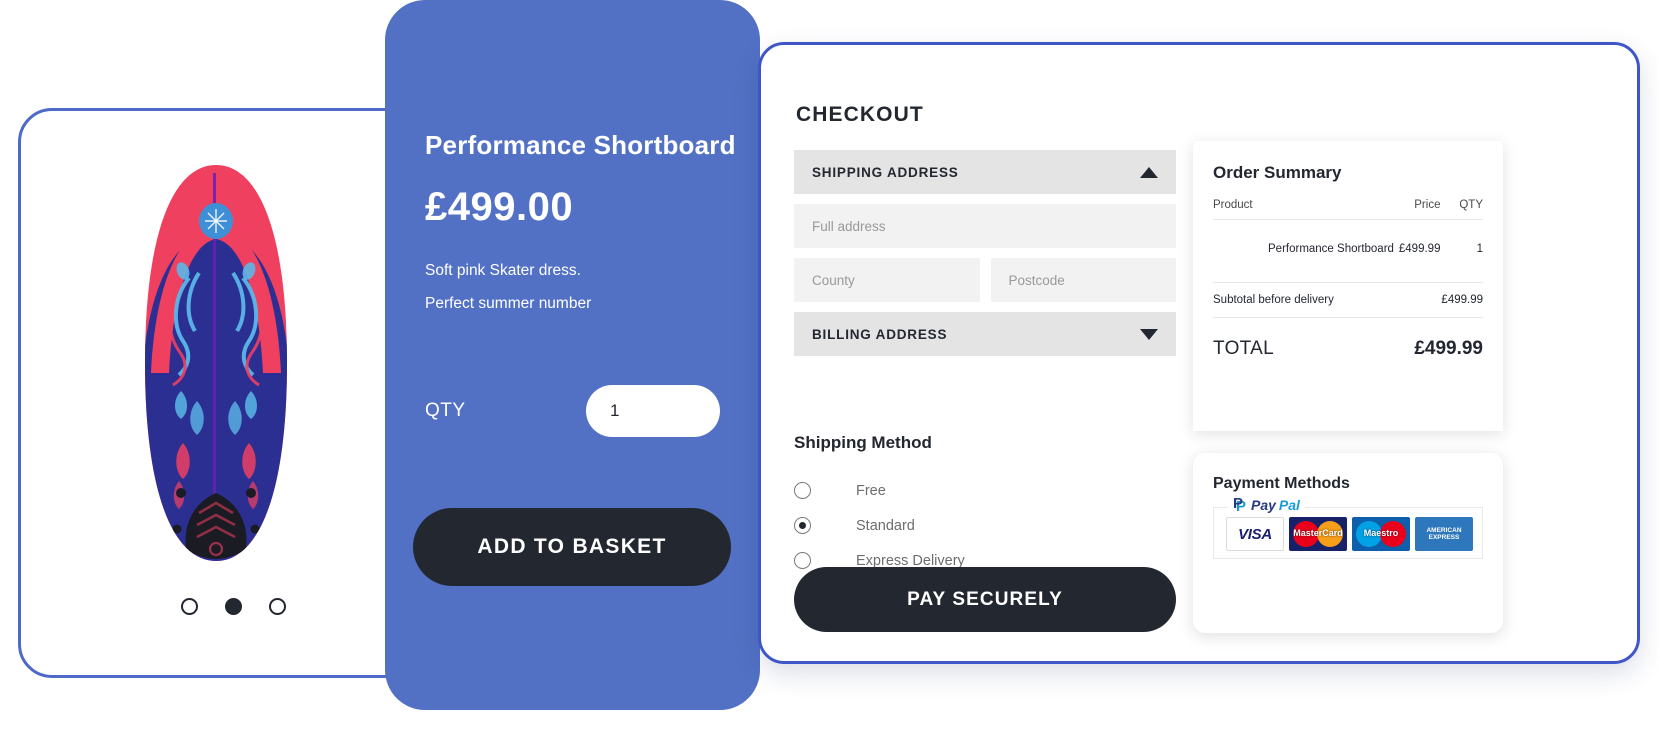 This screenshot has width=1658, height=752. What do you see at coordinates (871, 490) in the screenshot?
I see `shipping-option-free-label: Free` at bounding box center [871, 490].